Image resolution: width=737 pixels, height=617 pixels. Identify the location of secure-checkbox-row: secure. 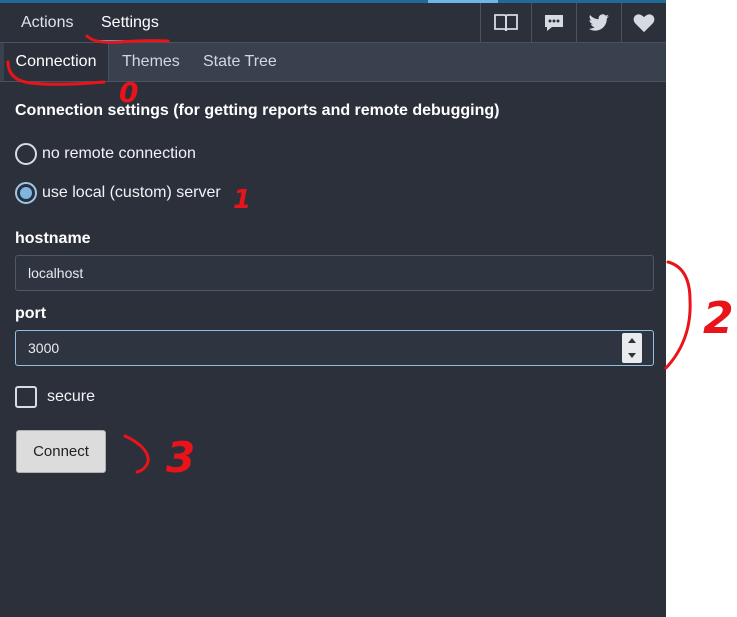
(55, 397).